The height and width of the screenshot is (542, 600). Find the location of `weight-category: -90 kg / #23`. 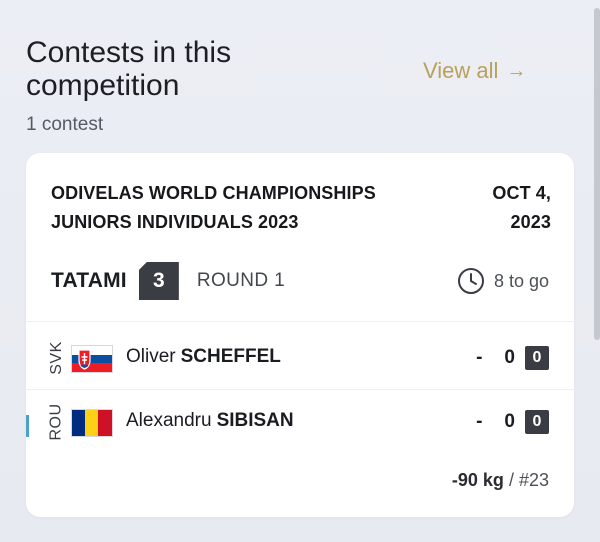

weight-category: -90 kg / #23 is located at coordinates (500, 480).